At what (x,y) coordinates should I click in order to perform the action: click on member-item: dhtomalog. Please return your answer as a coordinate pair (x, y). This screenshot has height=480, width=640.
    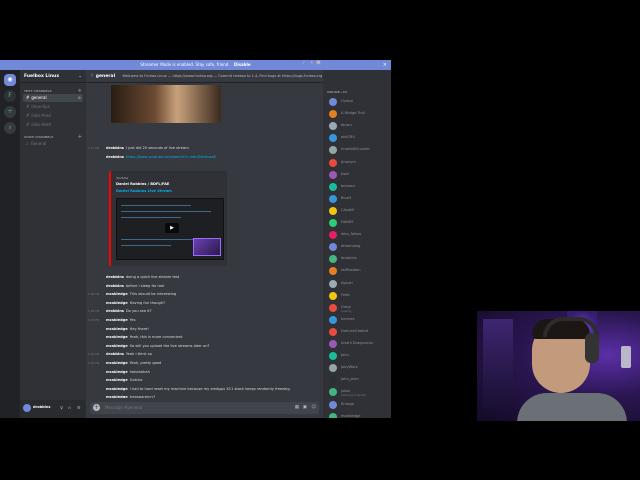
    Looking at the image, I should click on (359, 247).